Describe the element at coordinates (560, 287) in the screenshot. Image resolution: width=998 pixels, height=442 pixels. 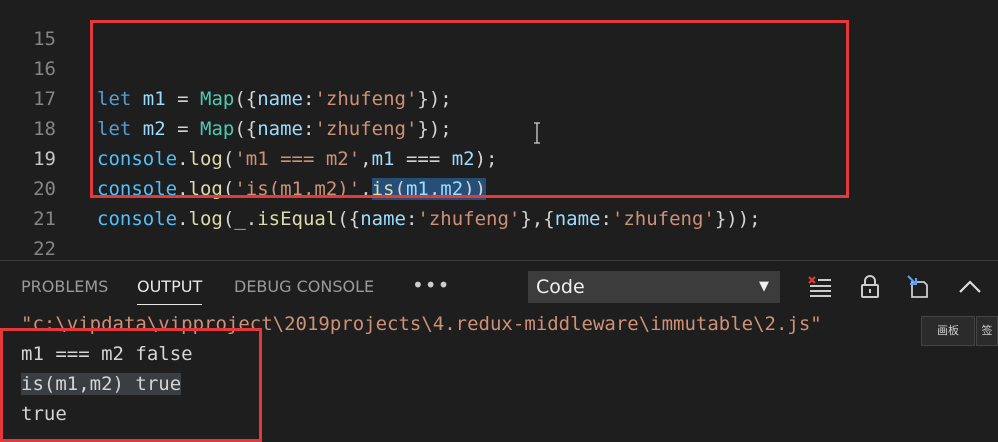
I see `output-channel-value: Code` at that location.